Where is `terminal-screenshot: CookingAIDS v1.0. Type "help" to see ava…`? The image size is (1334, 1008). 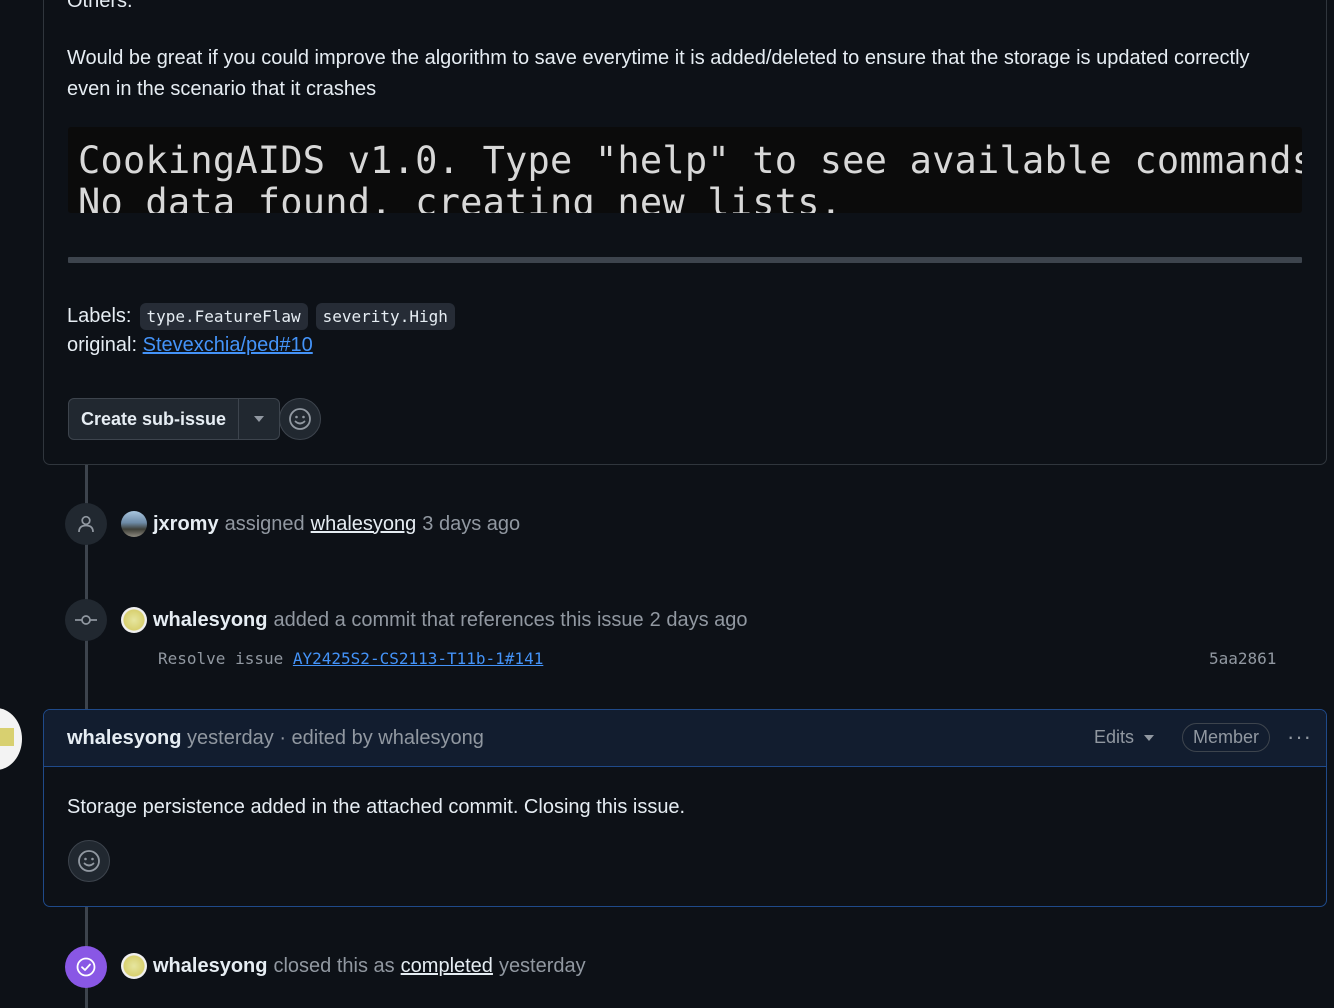 terminal-screenshot: CookingAIDS v1.0. Type "help" to see ava… is located at coordinates (685, 170).